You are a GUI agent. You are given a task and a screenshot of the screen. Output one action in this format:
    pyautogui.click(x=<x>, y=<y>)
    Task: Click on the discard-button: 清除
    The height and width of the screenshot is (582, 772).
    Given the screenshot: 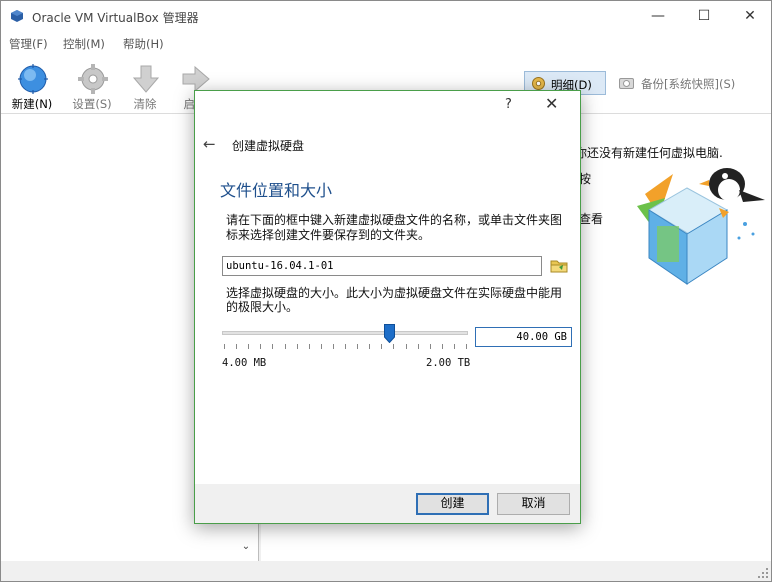 What is the action you would take?
    pyautogui.click(x=145, y=87)
    